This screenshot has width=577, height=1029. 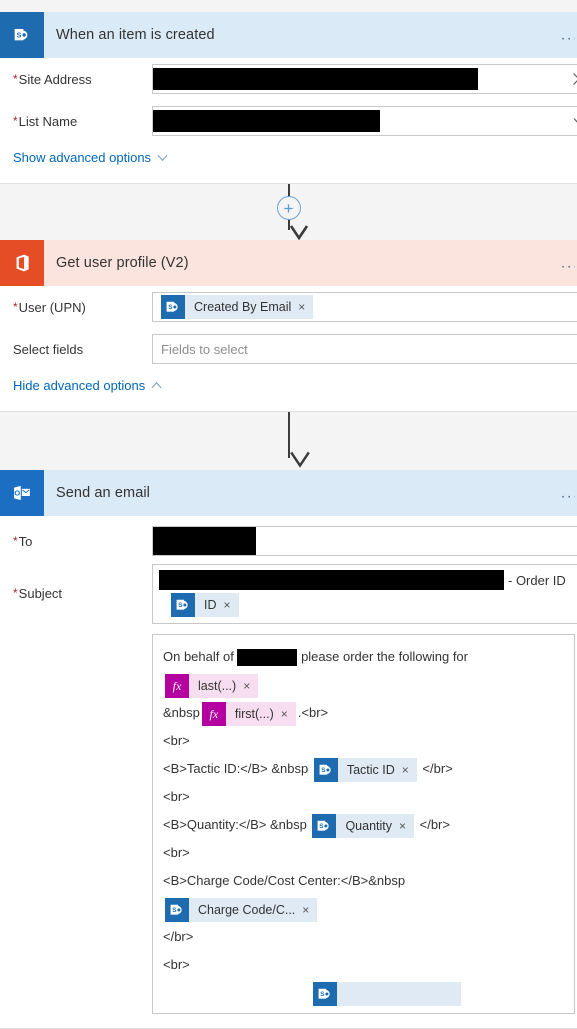 What do you see at coordinates (122, 263) in the screenshot?
I see `card-title: Get user profile (V2)` at bounding box center [122, 263].